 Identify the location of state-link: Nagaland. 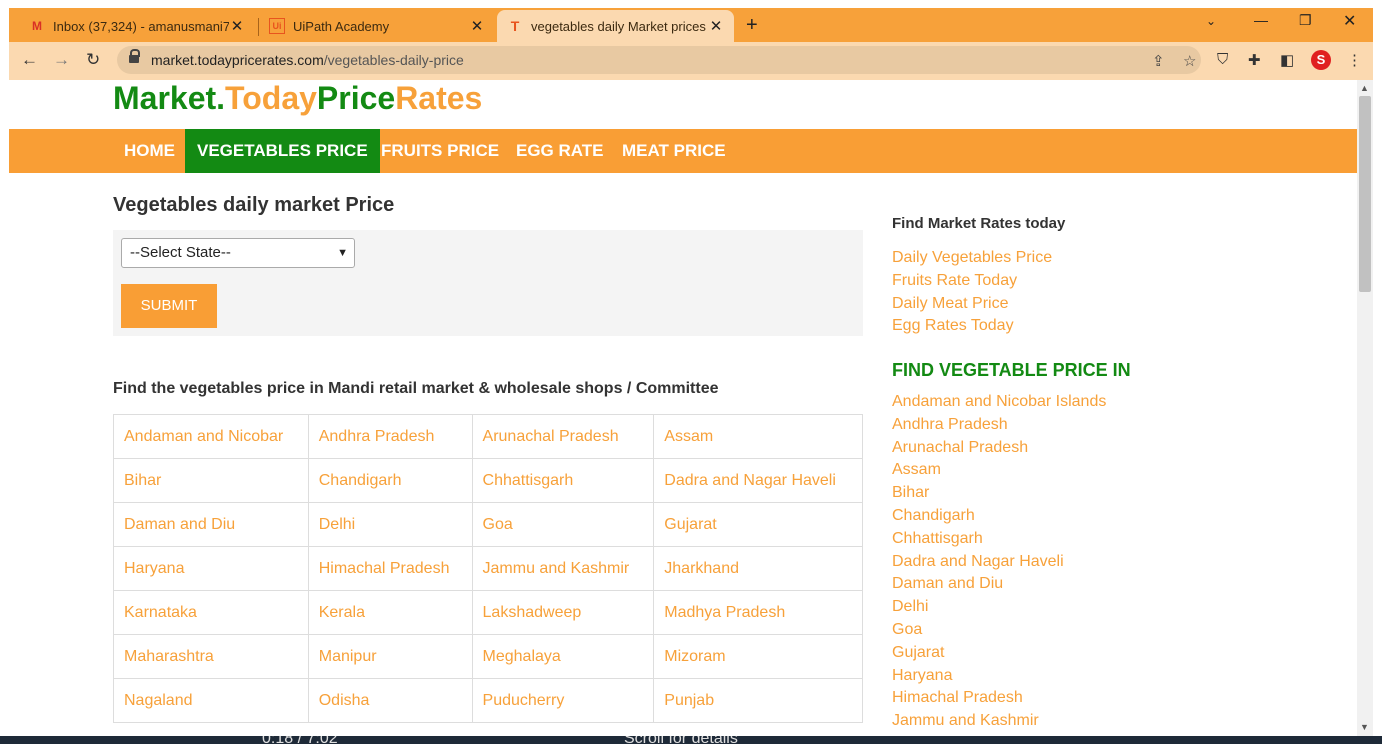
(211, 700).